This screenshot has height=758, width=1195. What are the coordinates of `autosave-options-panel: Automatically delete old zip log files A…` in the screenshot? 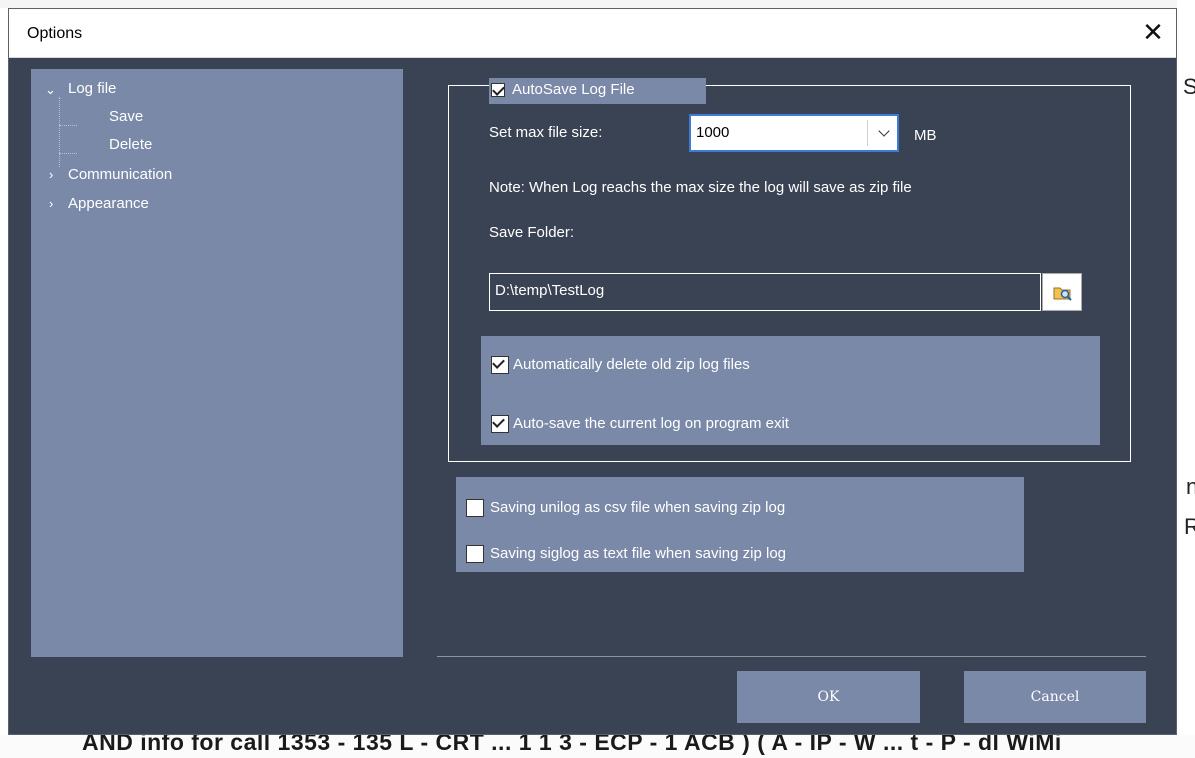 It's located at (790, 390).